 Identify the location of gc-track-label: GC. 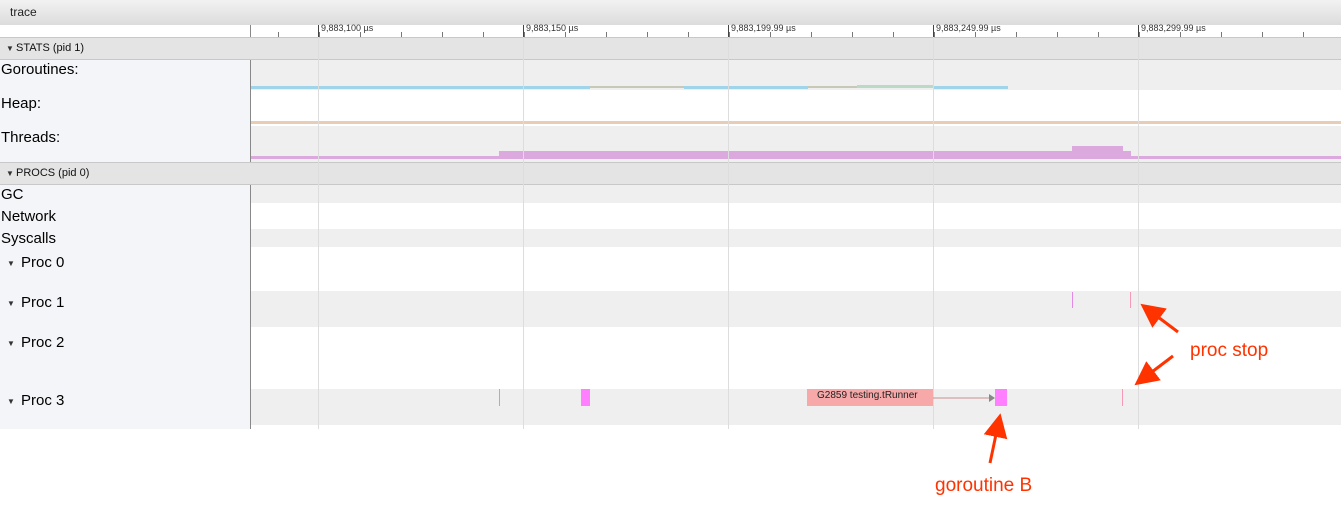
(12, 194).